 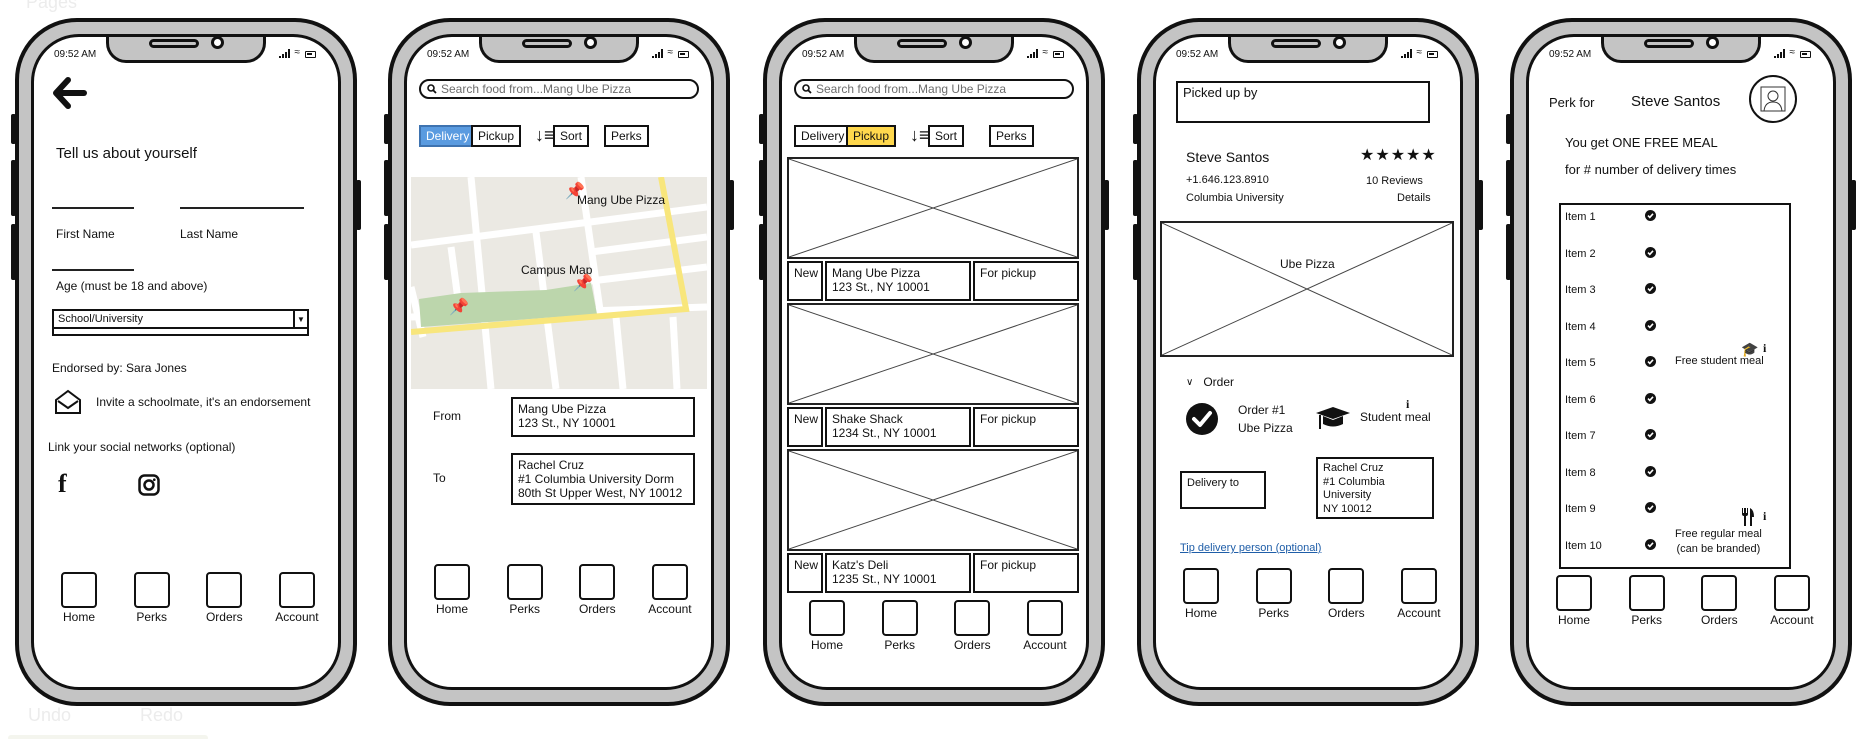 I want to click on map-label-restaurant: Mang Ube Pizza, so click(x=621, y=200).